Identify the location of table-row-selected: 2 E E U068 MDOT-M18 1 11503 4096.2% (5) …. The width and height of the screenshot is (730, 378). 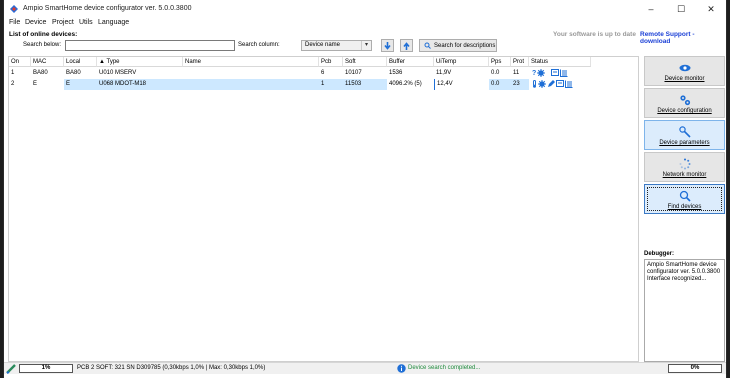
(323, 84).